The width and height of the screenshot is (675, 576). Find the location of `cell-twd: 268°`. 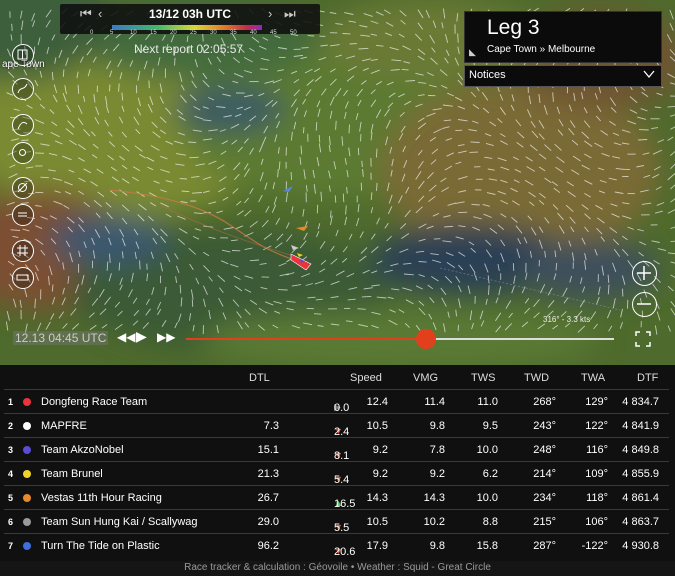

cell-twd: 268° is located at coordinates (544, 402).